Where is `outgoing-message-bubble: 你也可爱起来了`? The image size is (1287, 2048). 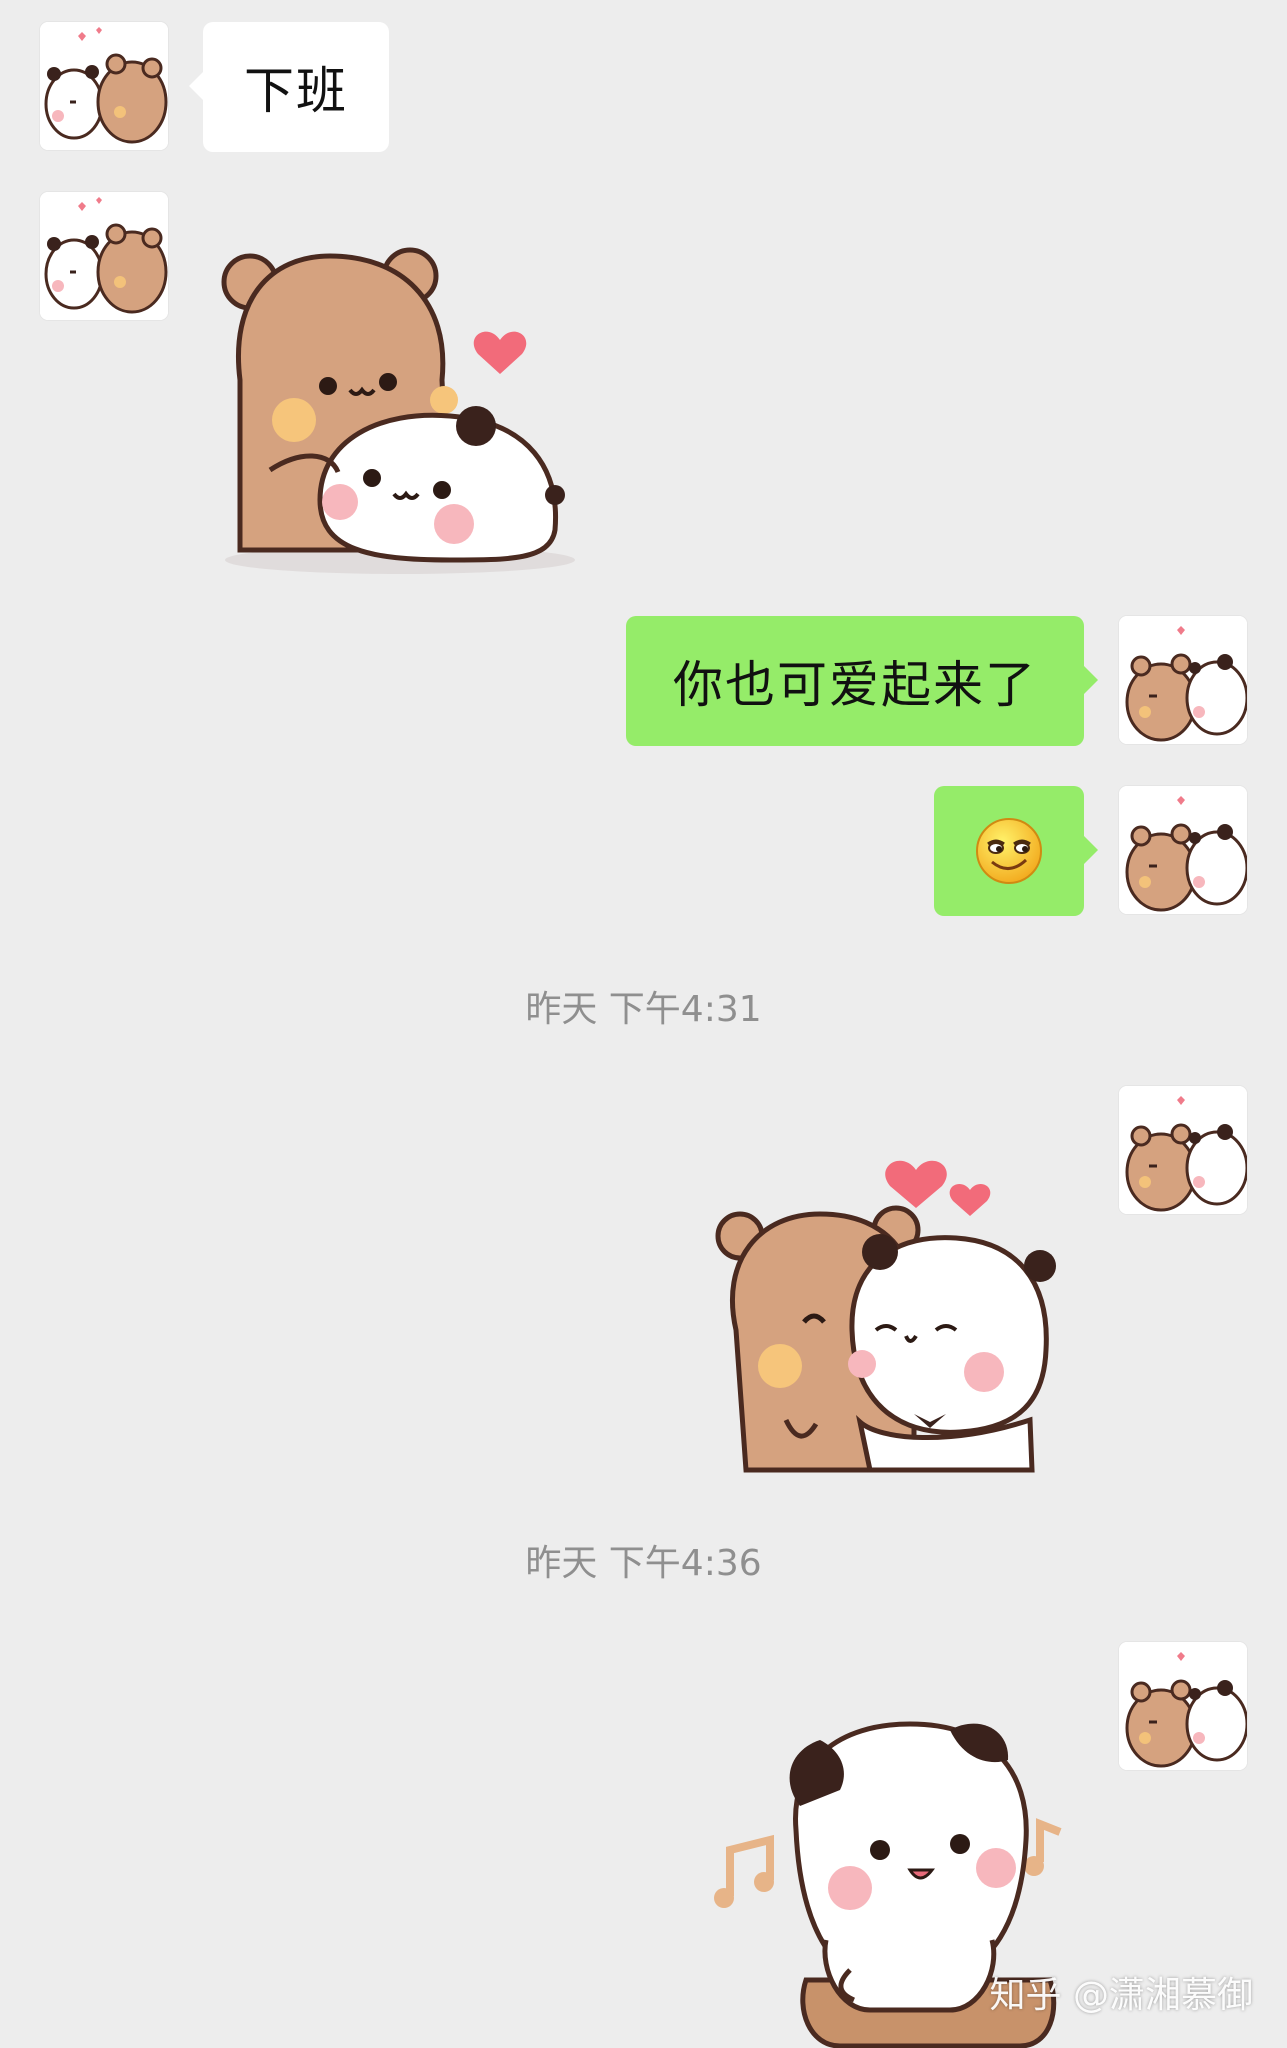 outgoing-message-bubble: 你也可爱起来了 is located at coordinates (862, 681).